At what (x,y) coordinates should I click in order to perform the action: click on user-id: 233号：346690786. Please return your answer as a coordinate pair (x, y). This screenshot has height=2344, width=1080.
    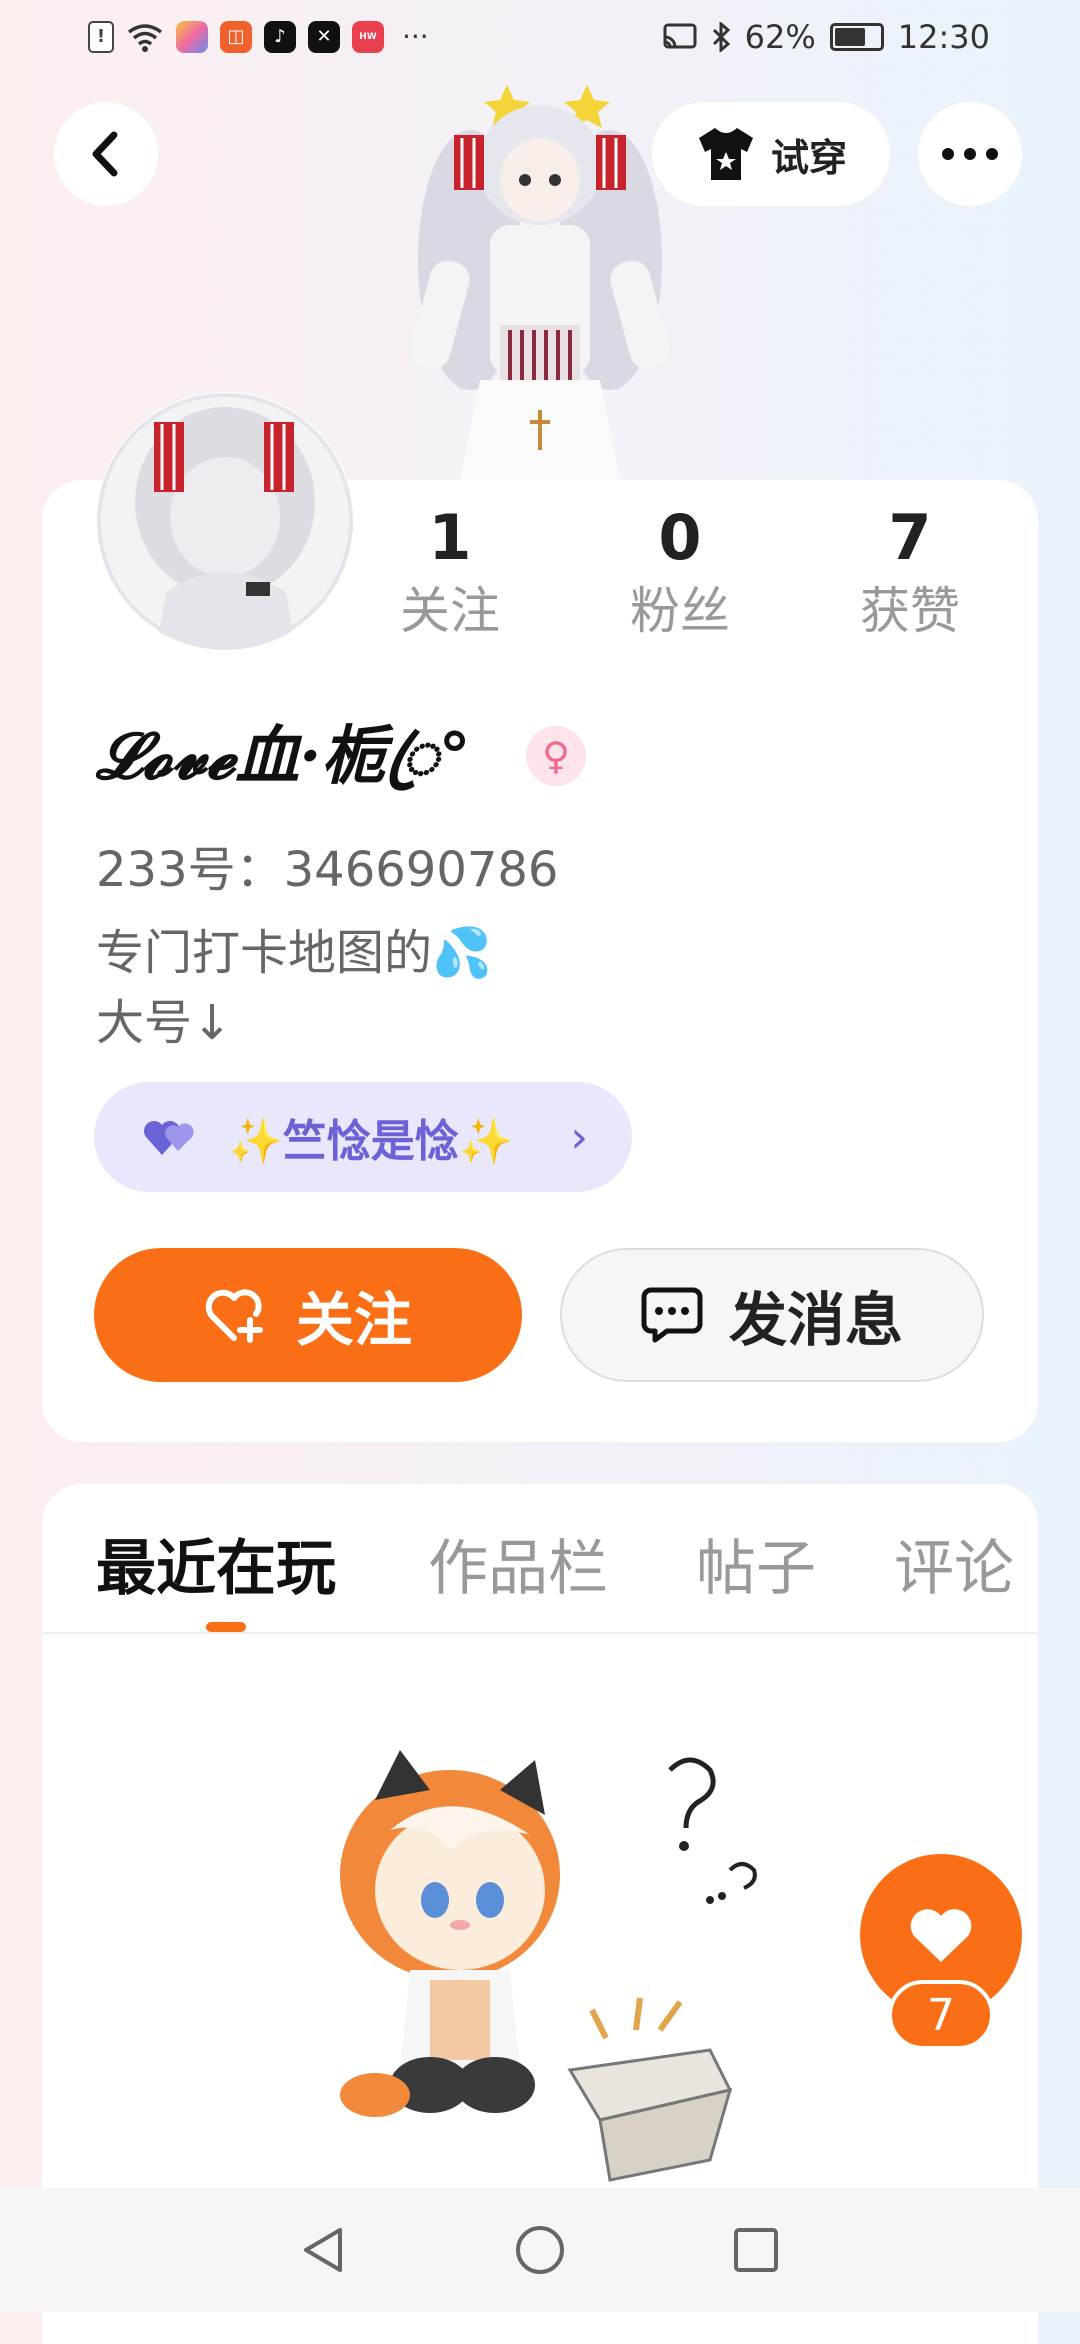
    Looking at the image, I should click on (327, 870).